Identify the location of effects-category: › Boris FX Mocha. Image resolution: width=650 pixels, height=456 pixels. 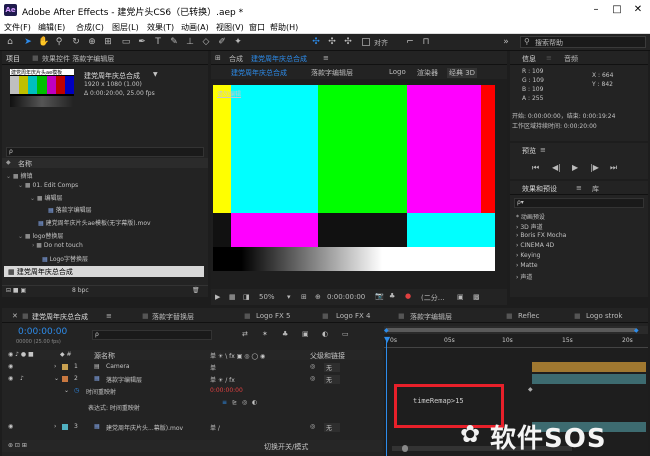
(541, 236).